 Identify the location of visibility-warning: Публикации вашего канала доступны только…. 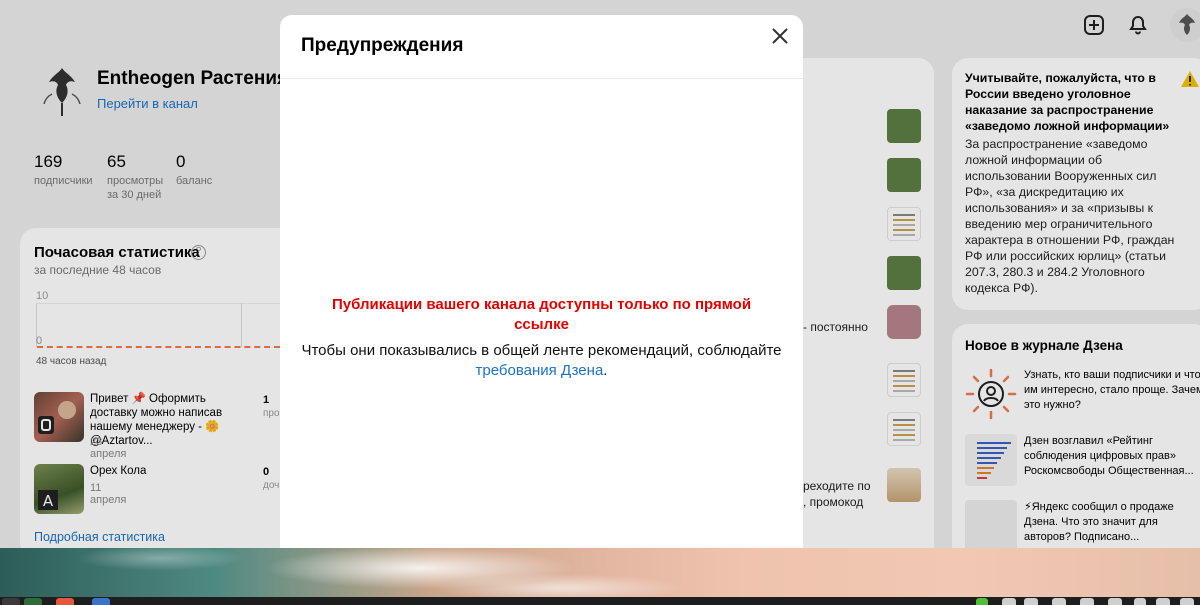
(541, 314).